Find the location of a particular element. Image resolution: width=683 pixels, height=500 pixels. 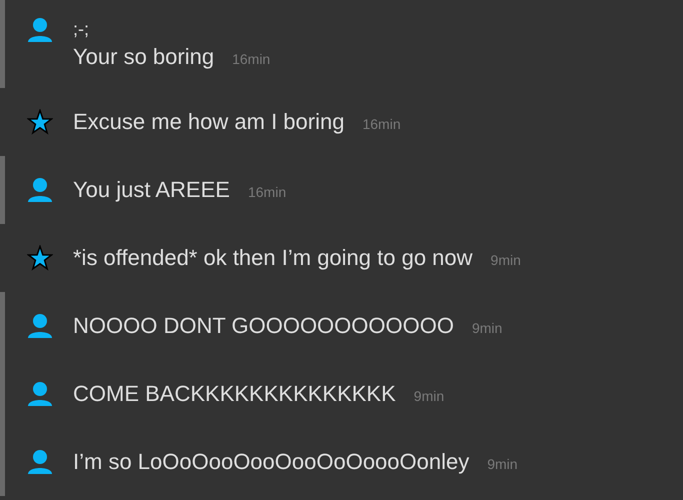

message-text: You just AREEE is located at coordinates (151, 189).